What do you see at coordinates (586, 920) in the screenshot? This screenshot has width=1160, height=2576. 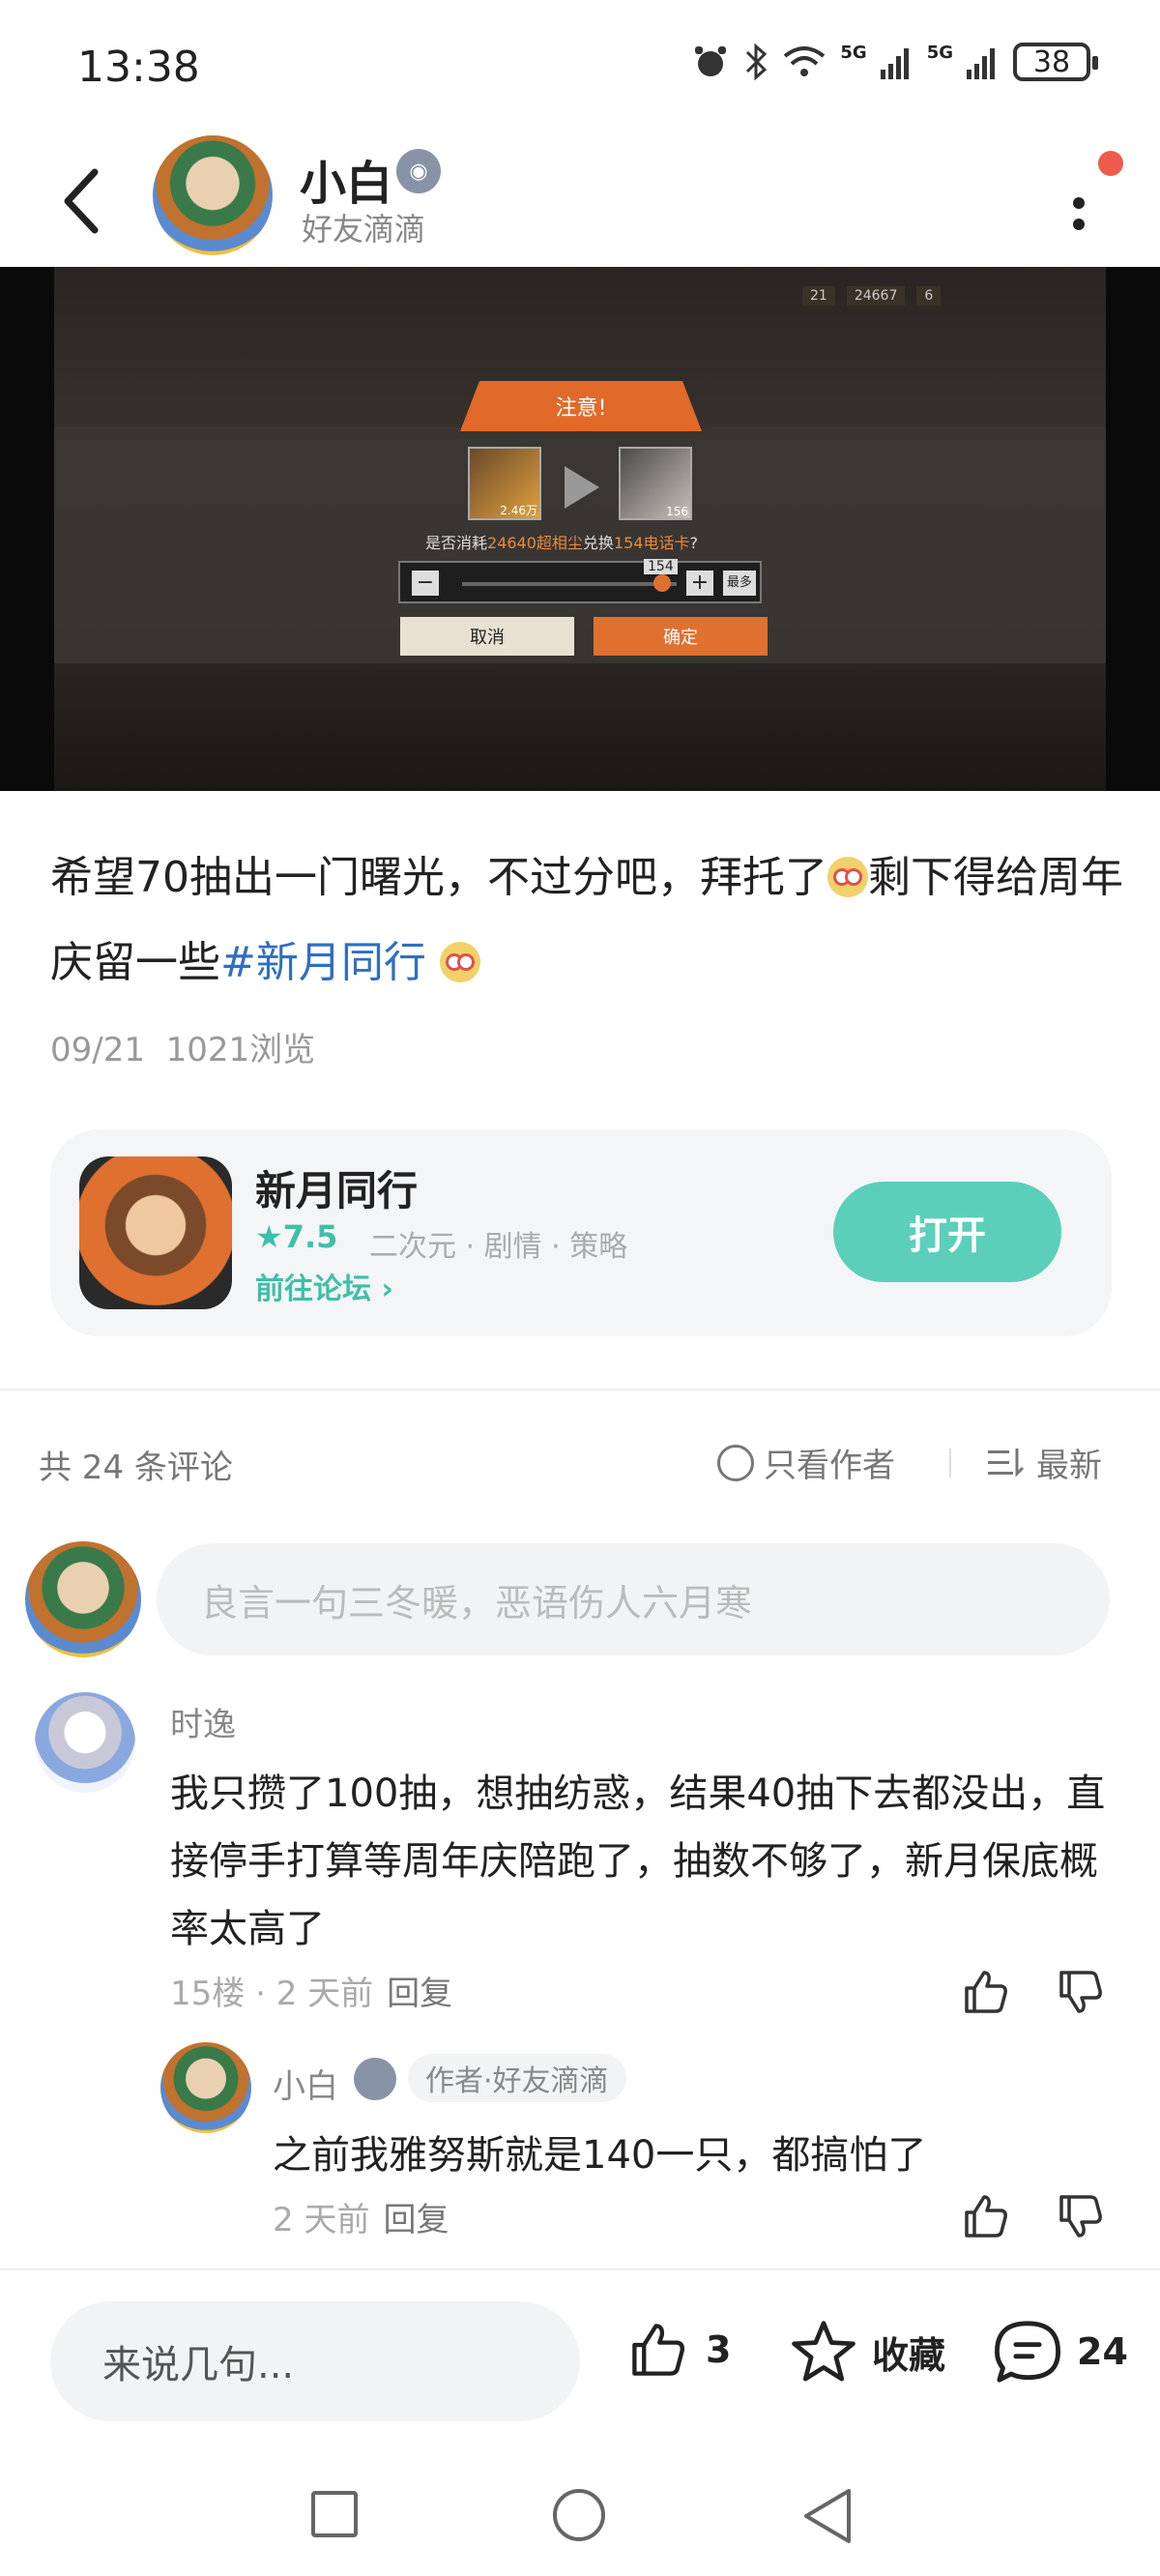 I see `post-body: 希望70抽出一门曙光，不过分吧，拜托了 剩下得给周年庆留一些#新月同行` at bounding box center [586, 920].